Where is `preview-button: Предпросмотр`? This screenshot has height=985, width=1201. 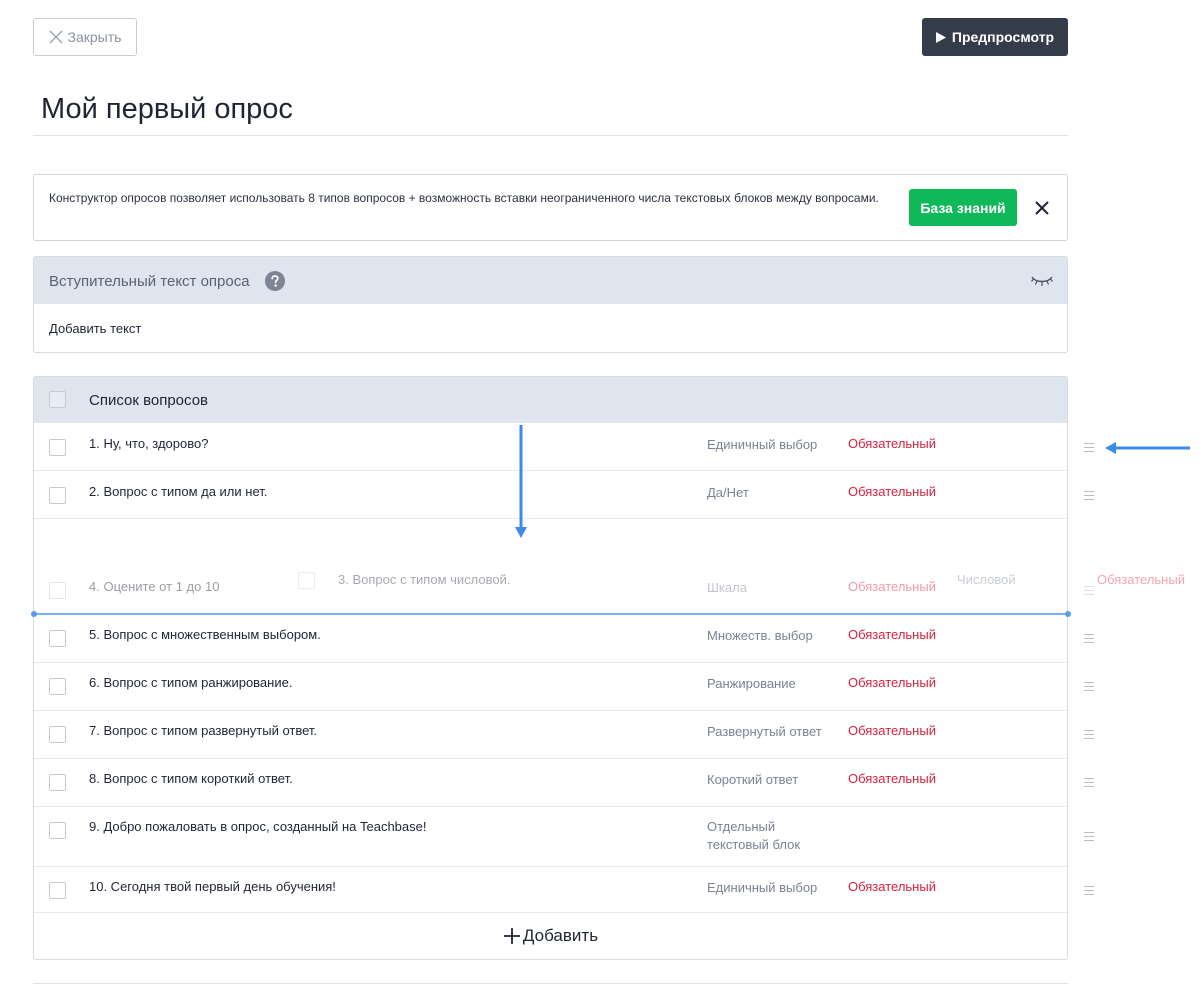
preview-button: Предпросмотр is located at coordinates (995, 37).